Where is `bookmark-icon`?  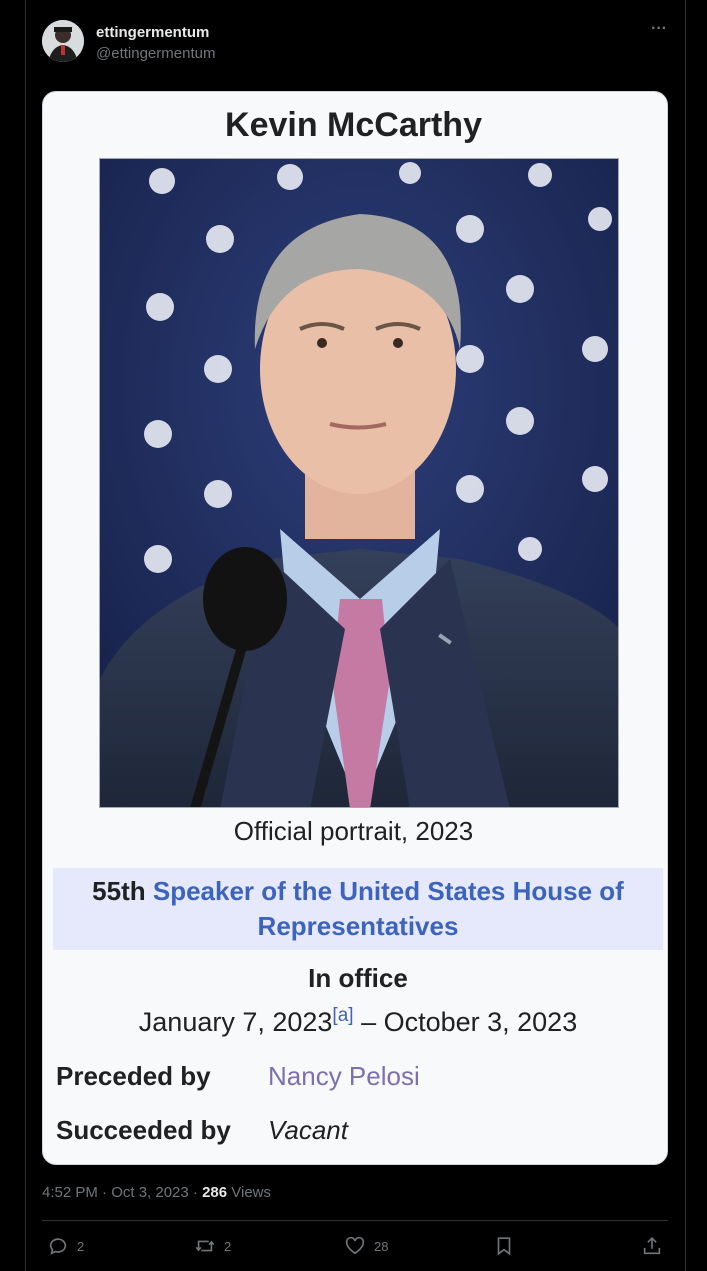
bookmark-icon is located at coordinates (504, 1246).